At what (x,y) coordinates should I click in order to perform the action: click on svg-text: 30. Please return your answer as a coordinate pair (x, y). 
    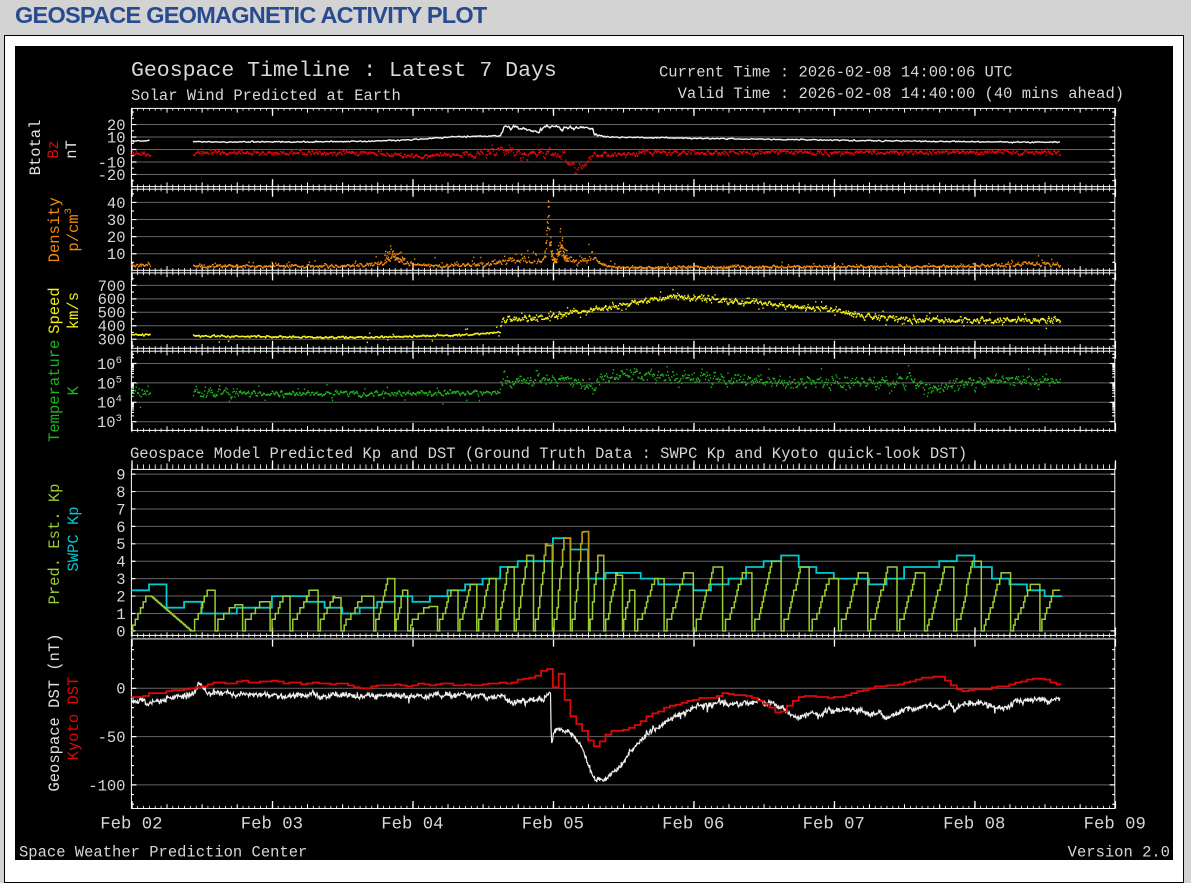
    Looking at the image, I should click on (116, 221).